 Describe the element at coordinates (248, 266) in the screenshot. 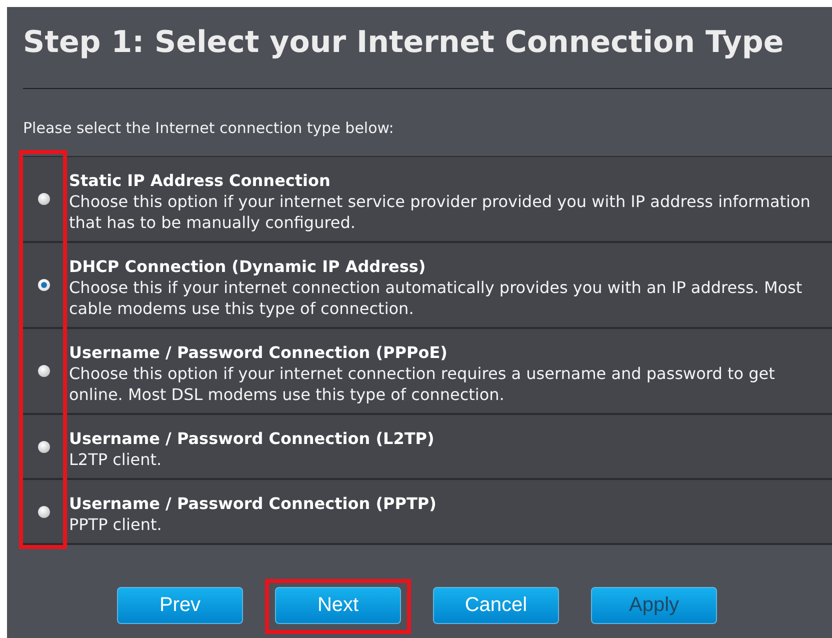

I see `option-title: DHCP Connection (Dynamic IP Address)` at that location.